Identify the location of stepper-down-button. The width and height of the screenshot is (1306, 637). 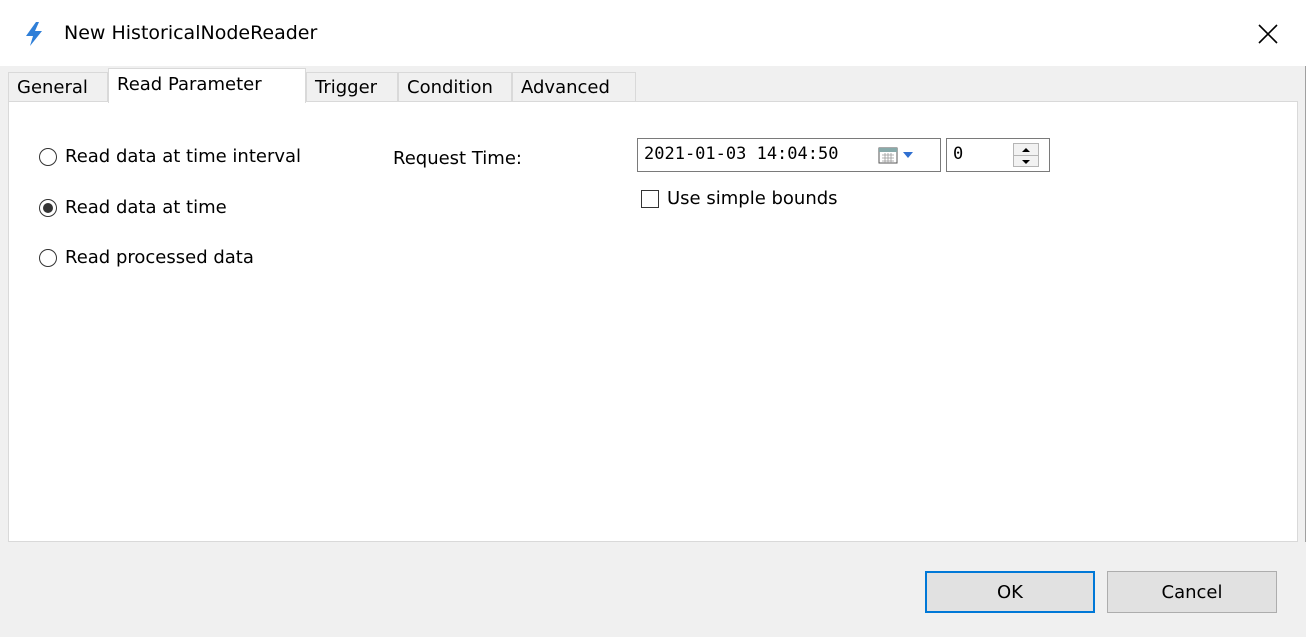
(1026, 161).